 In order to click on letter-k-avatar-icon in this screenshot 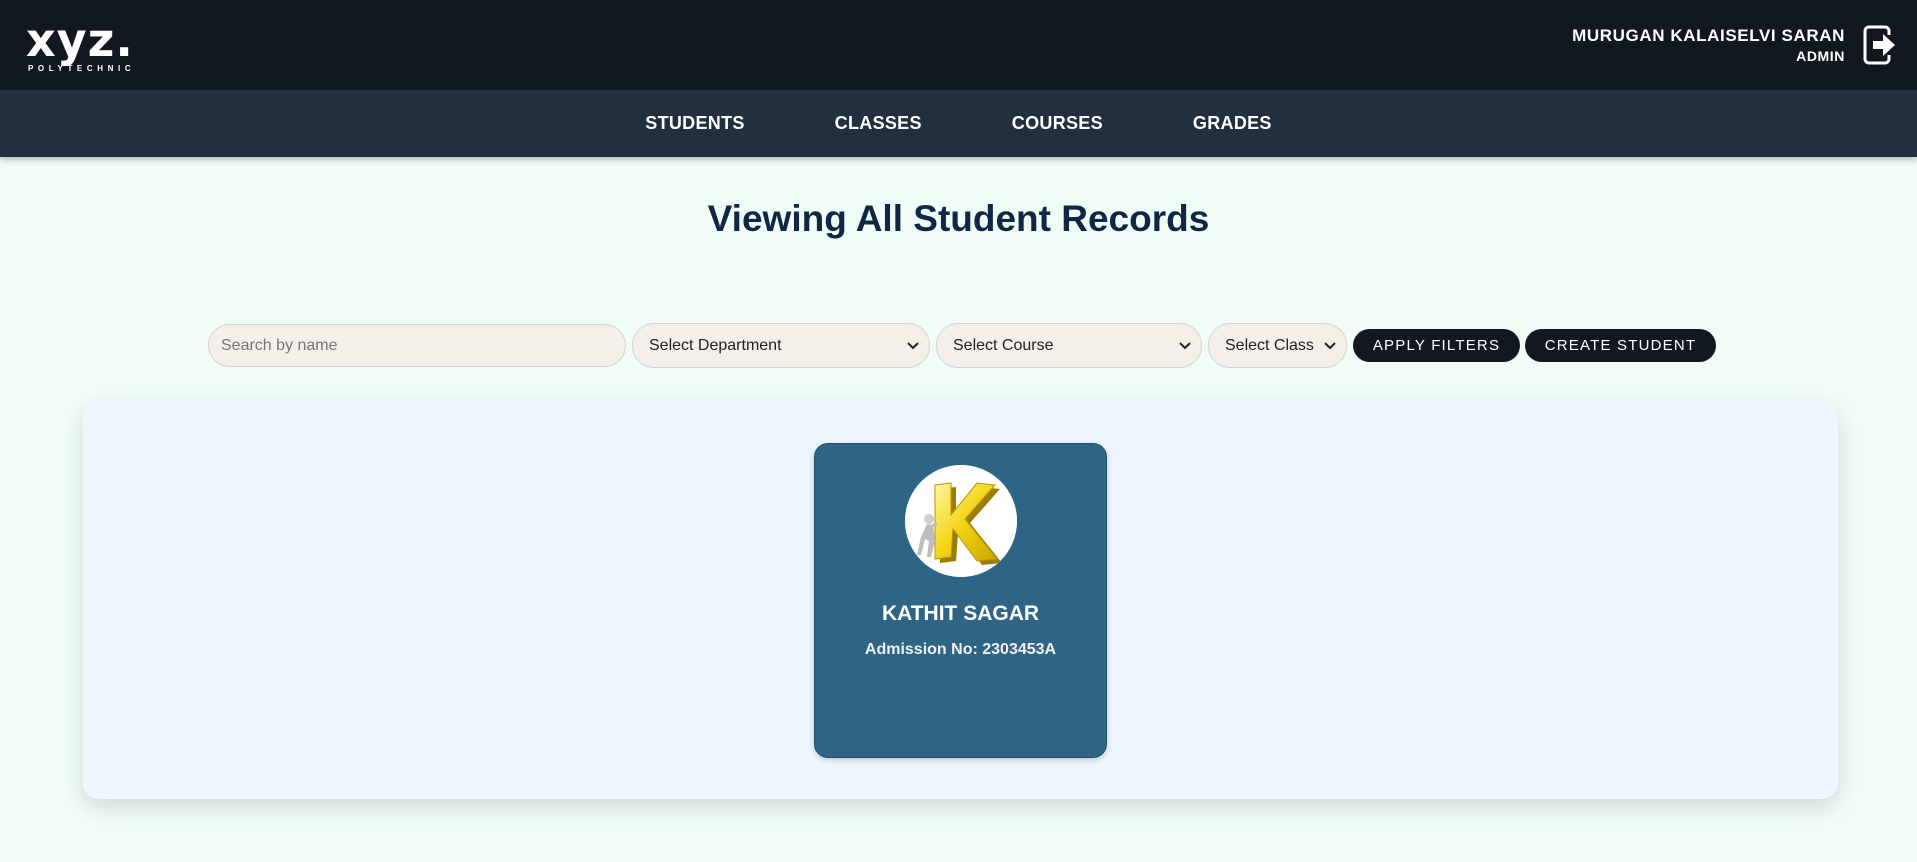, I will do `click(961, 521)`.